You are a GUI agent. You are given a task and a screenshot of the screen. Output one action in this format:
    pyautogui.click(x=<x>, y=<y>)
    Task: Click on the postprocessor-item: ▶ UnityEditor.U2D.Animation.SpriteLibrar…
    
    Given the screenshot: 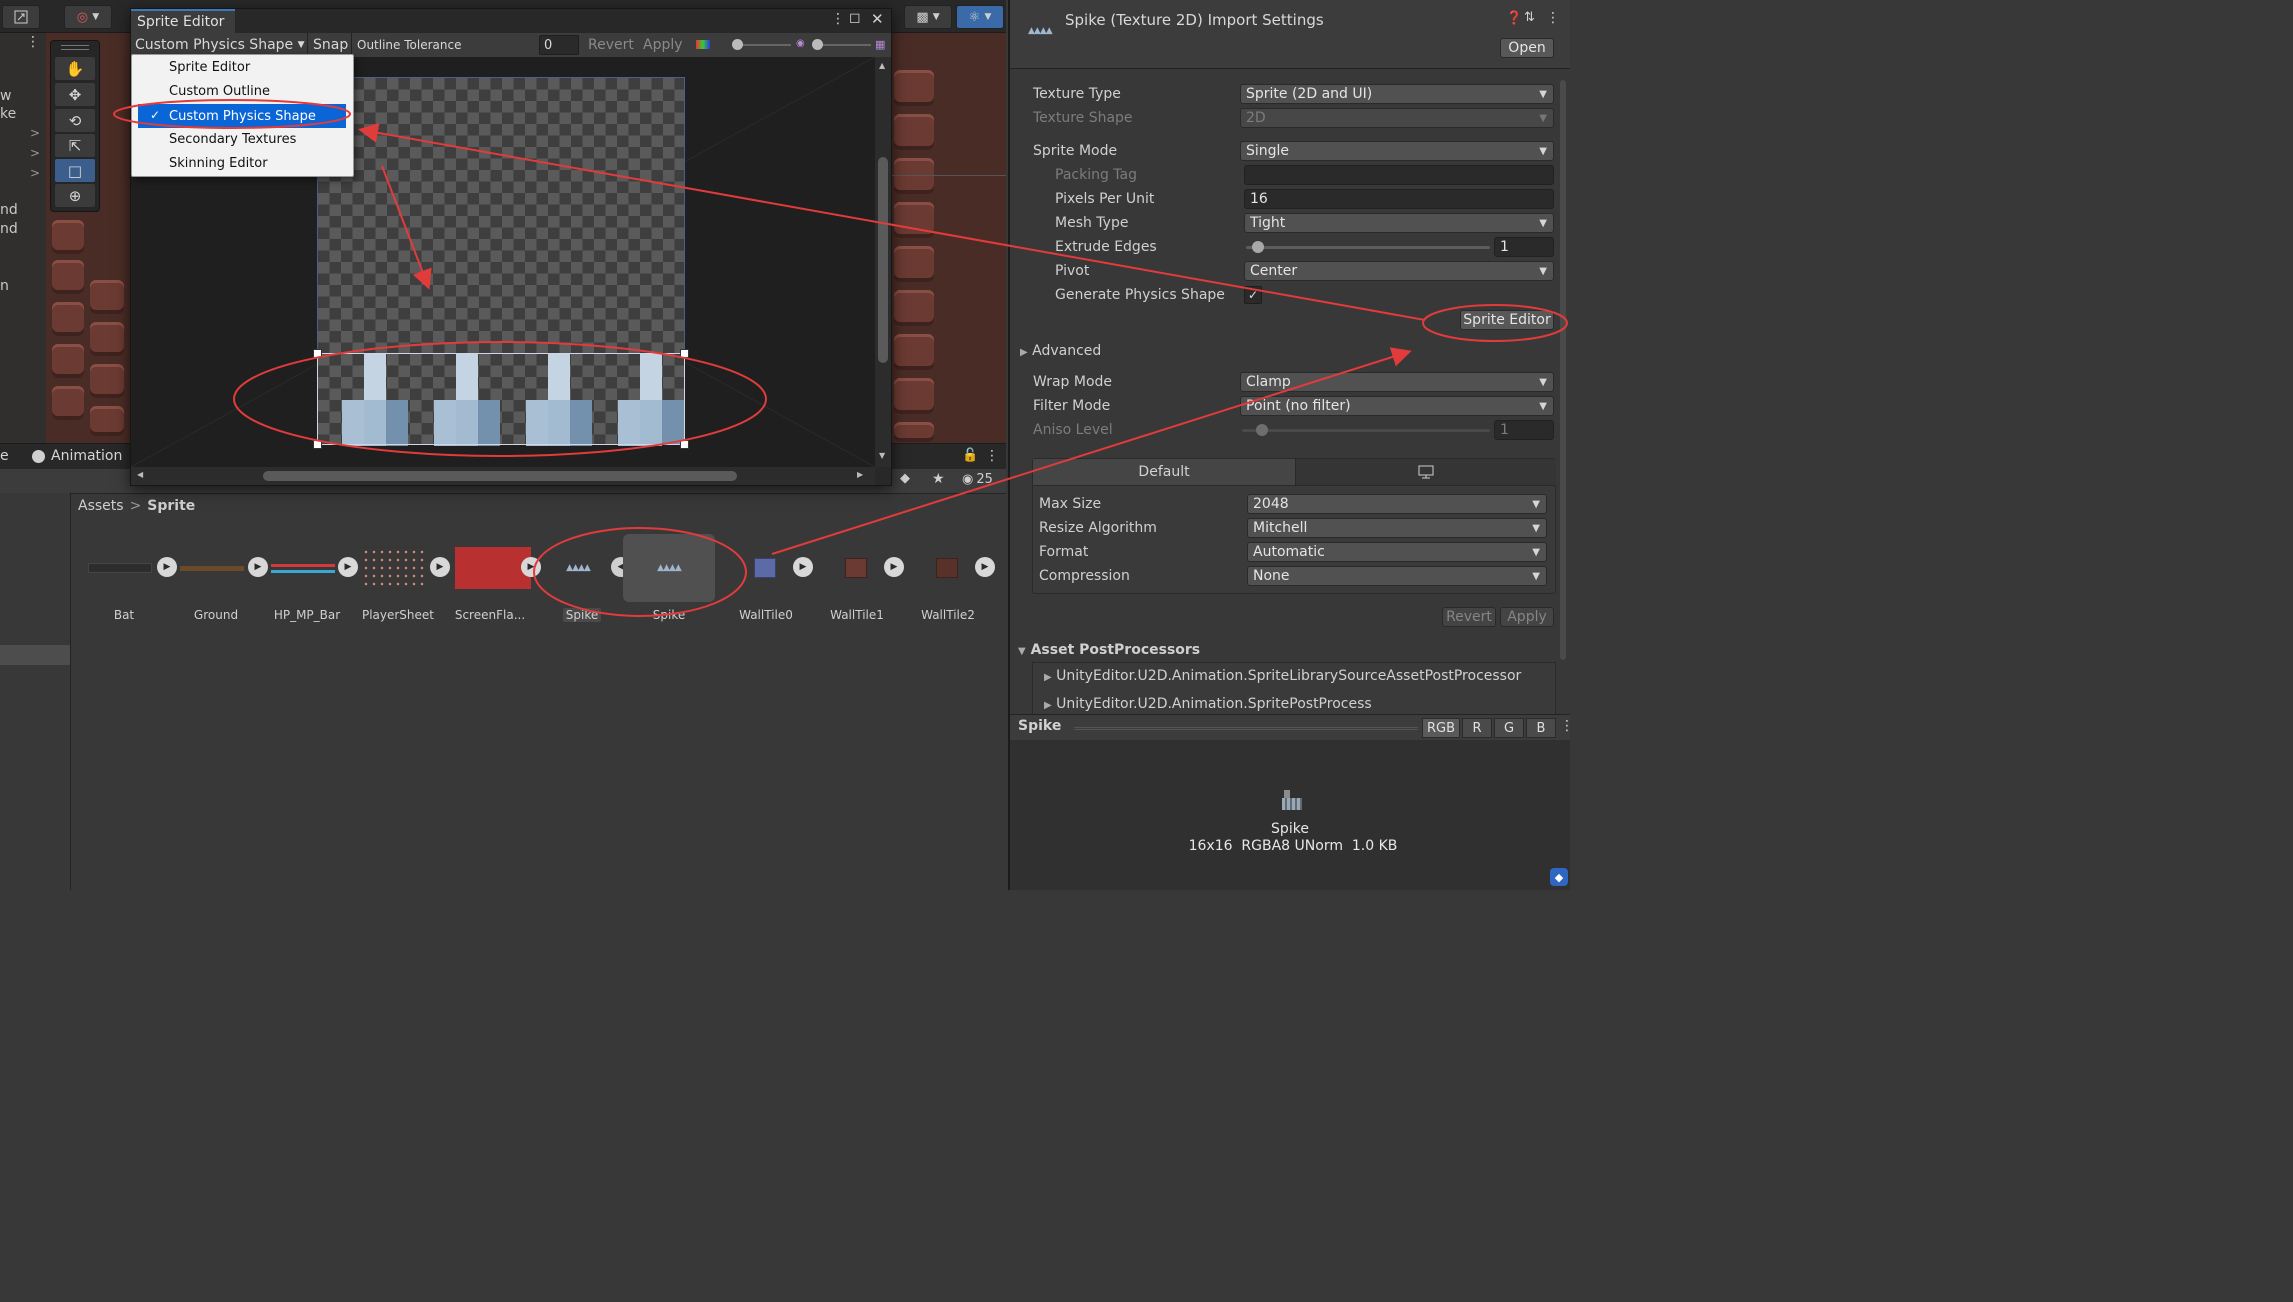 What is the action you would take?
    pyautogui.click(x=1282, y=676)
    